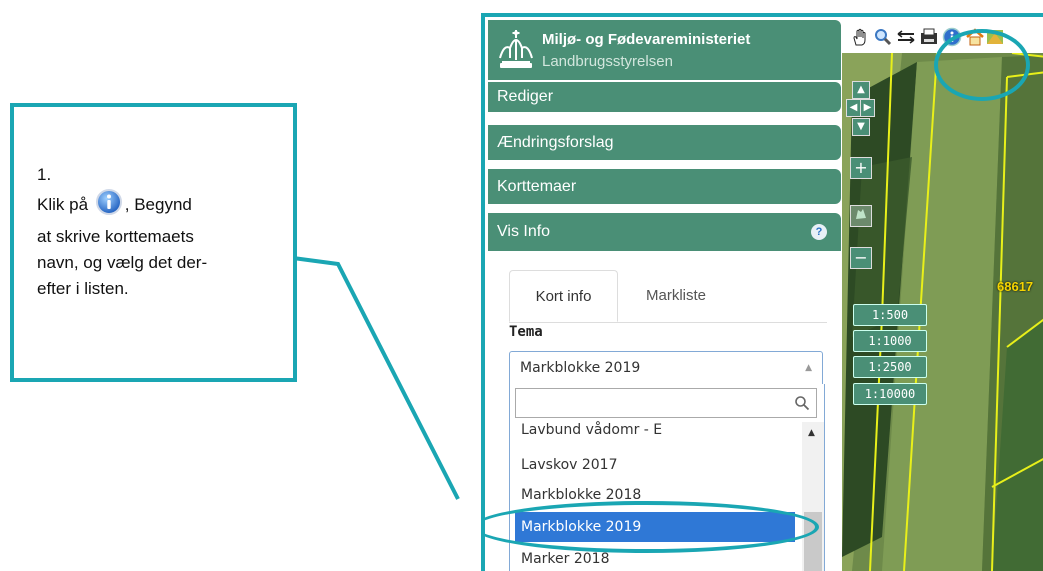 The width and height of the screenshot is (1043, 571). I want to click on tema-select-value: Markblokke 2019, so click(580, 368).